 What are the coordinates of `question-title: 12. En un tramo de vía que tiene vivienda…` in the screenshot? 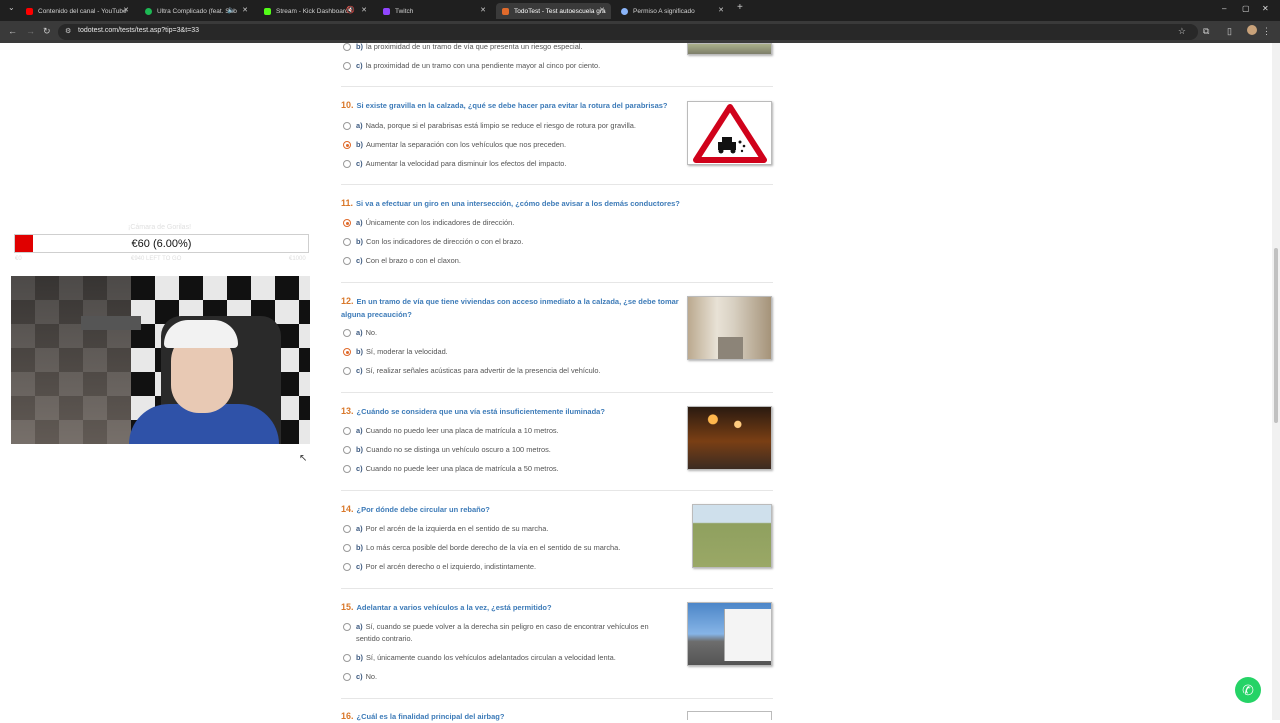 It's located at (510, 307).